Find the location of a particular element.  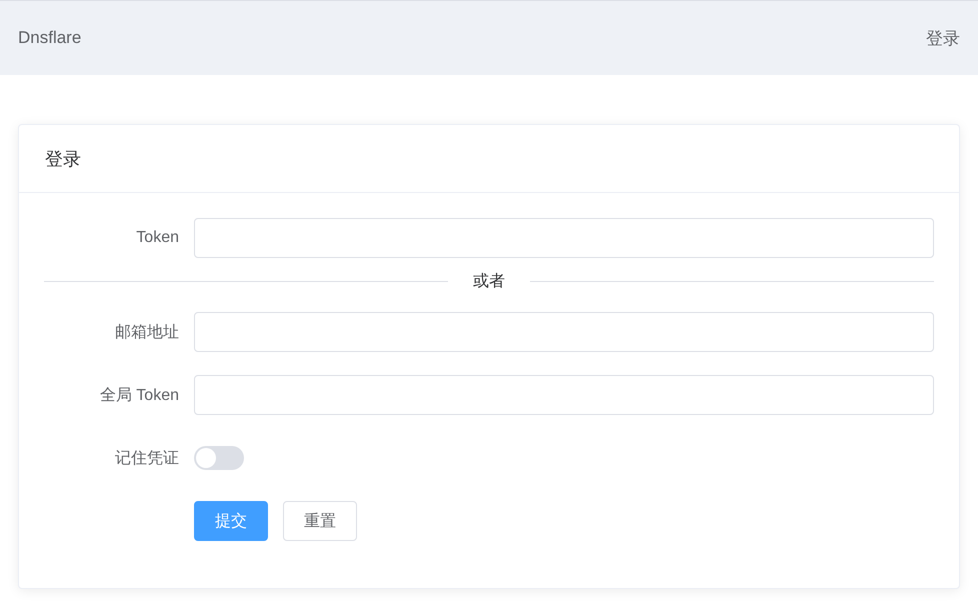

login-link: 登录 is located at coordinates (943, 38).